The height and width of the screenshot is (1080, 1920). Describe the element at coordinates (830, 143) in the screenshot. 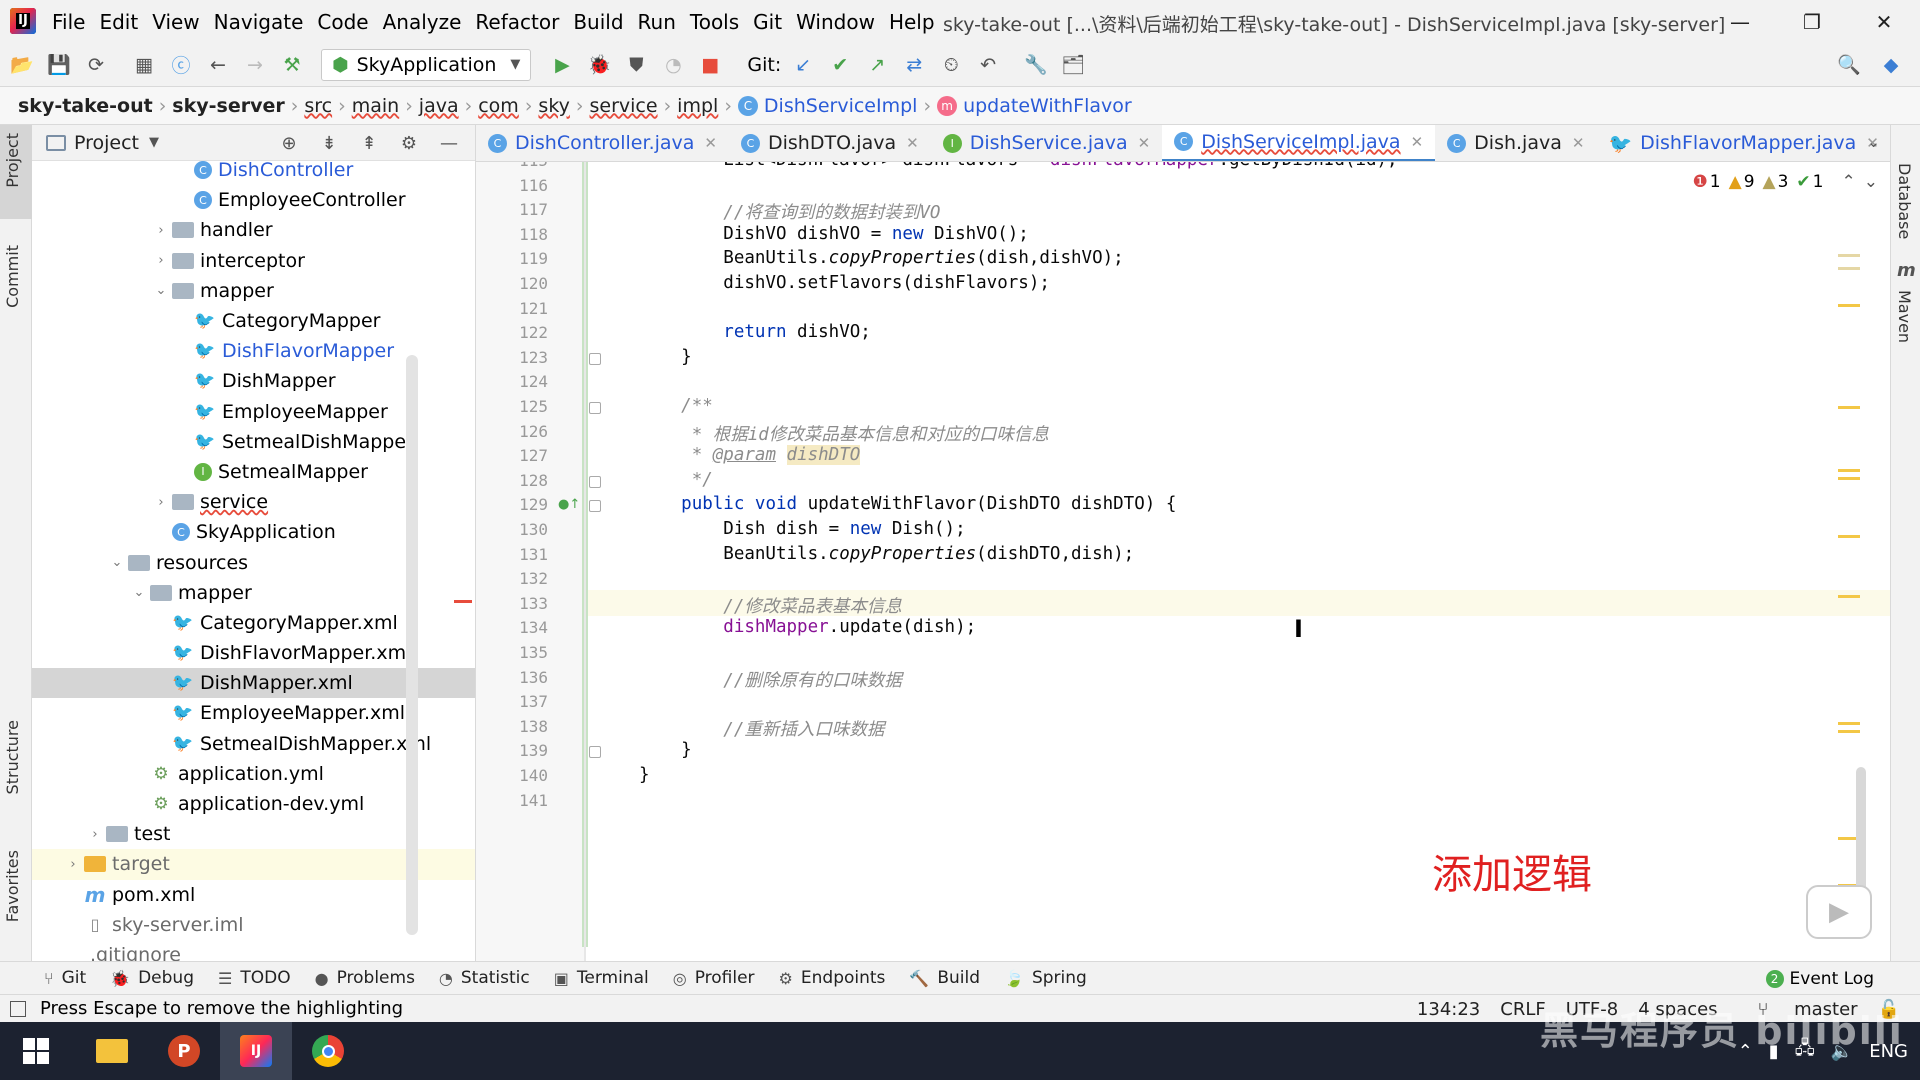

I see `tab-dishdto-java: C DishDTO.java ✕` at that location.